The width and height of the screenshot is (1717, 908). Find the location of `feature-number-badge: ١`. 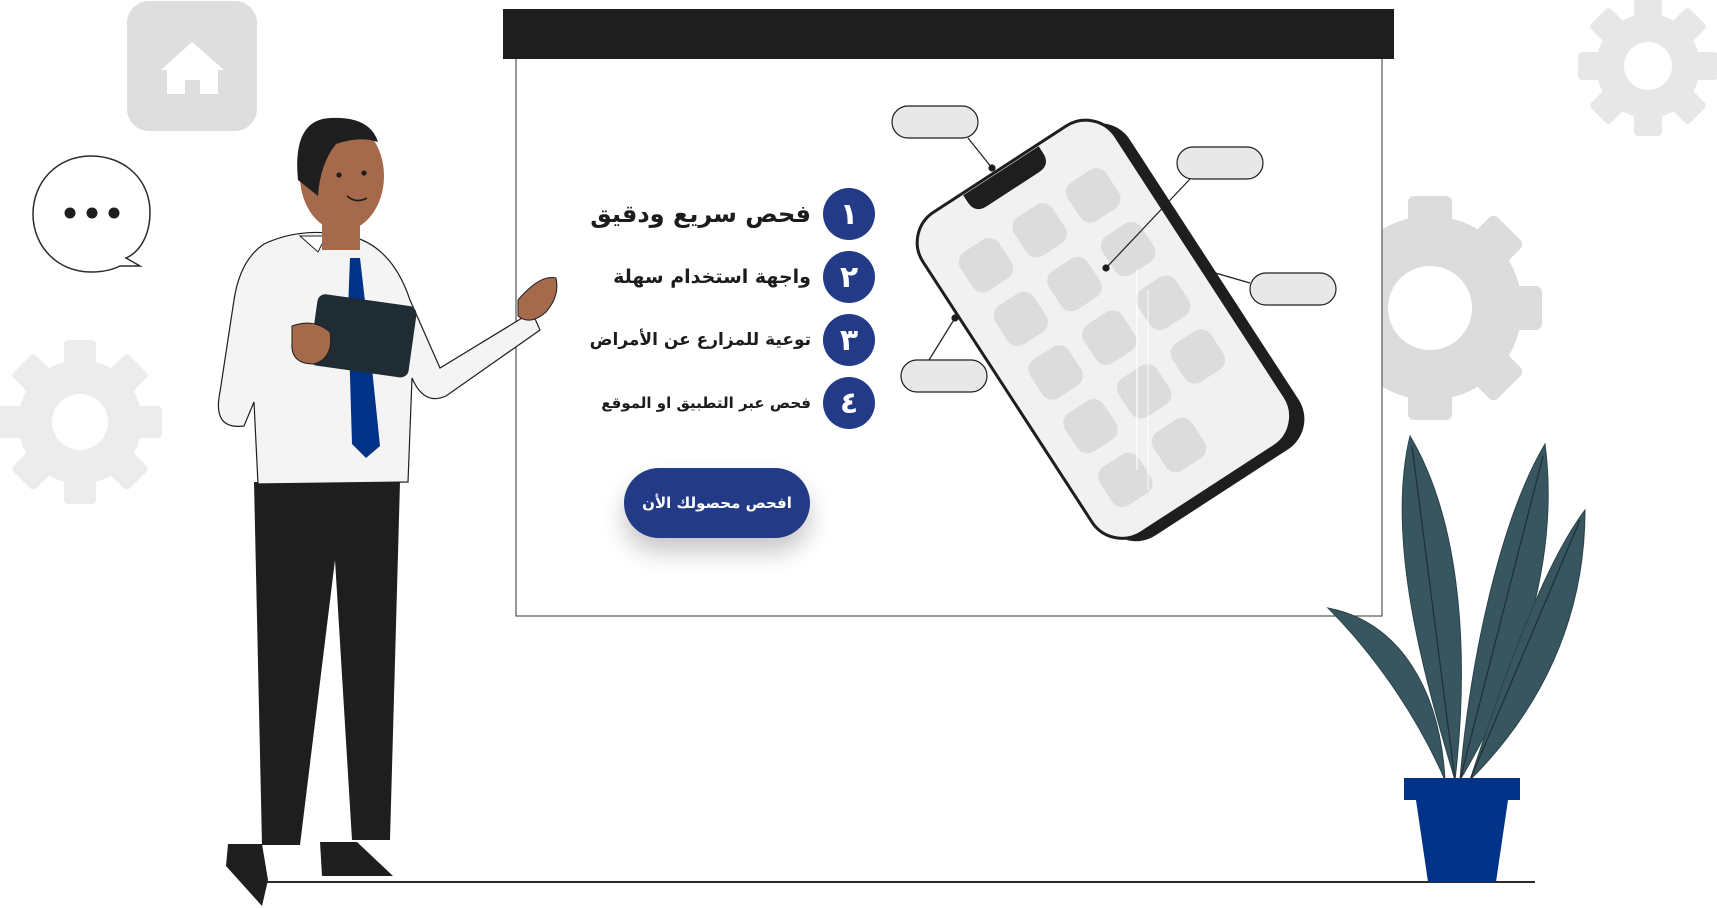

feature-number-badge: ١ is located at coordinates (849, 214).